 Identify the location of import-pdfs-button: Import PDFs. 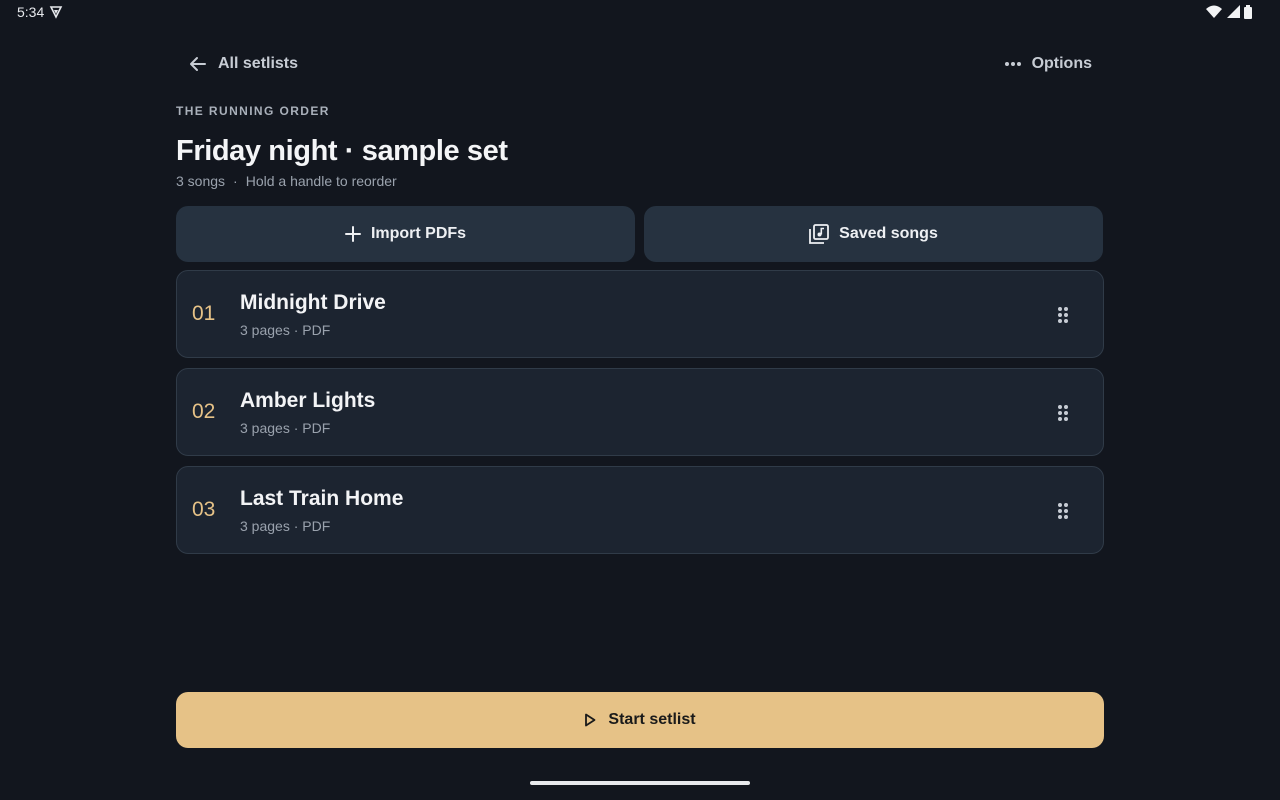
(405, 234).